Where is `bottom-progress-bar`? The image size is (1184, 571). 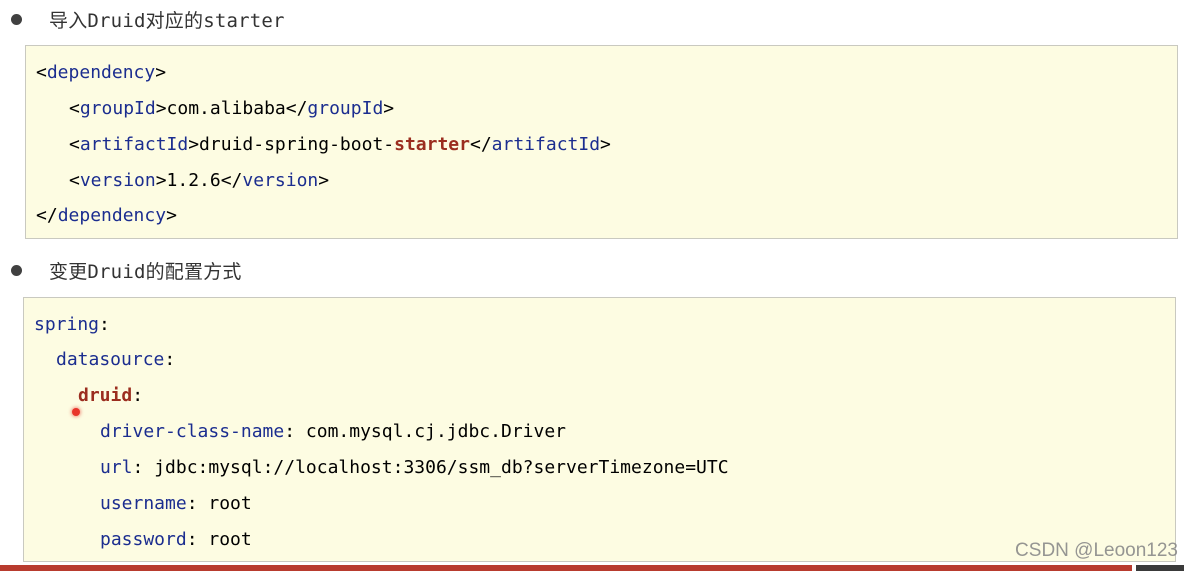 bottom-progress-bar is located at coordinates (566, 568).